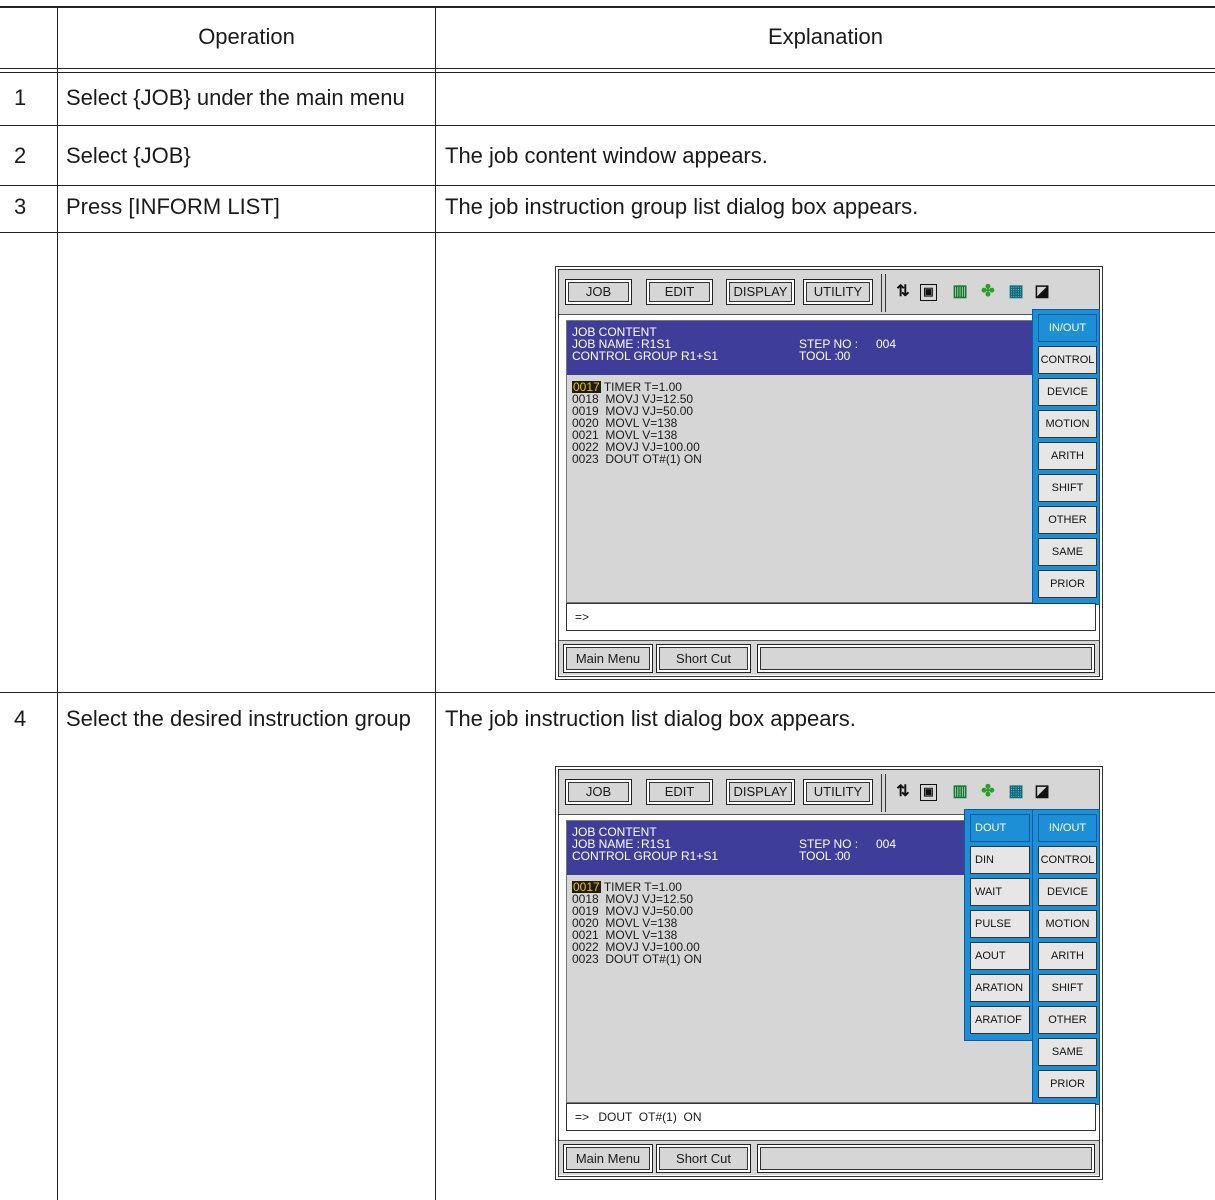 This screenshot has width=1215, height=1200. What do you see at coordinates (825, 36) in the screenshot?
I see `header-explanation: Explanation` at bounding box center [825, 36].